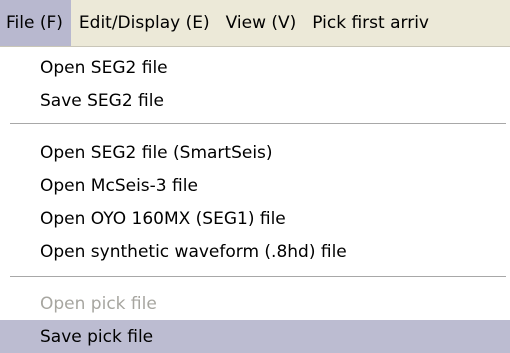 The height and width of the screenshot is (353, 510). Describe the element at coordinates (255, 152) in the screenshot. I see `menu-item-open-seg2-smartseis: Open SEG2 file (SmartSeis)` at that location.